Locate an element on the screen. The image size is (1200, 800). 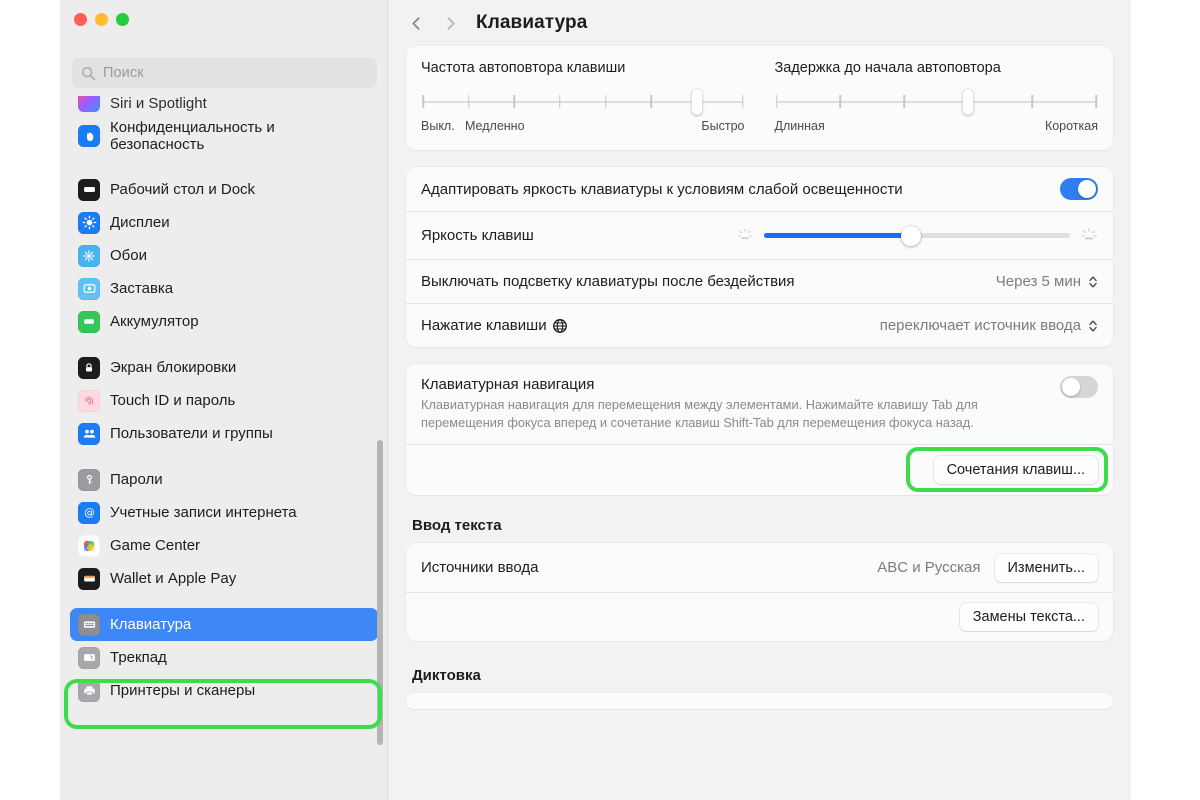
sidebar-item-users-groups: Пользователи и группы is located at coordinates (224, 433).